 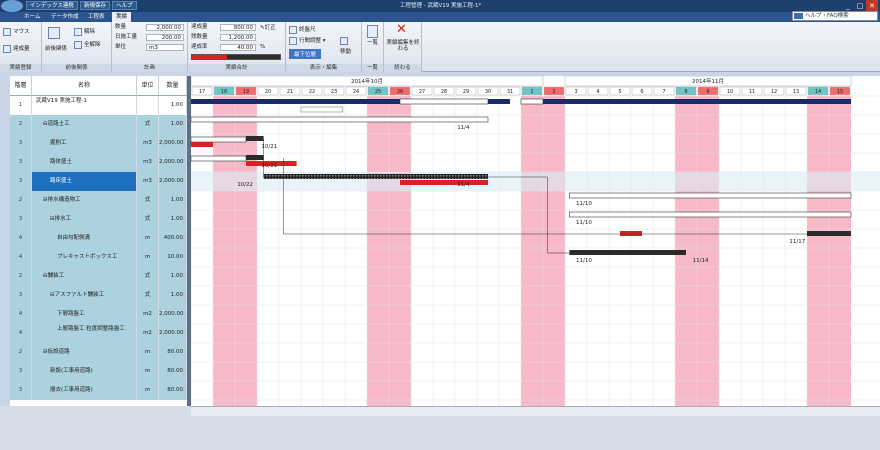 I want to click on col-header-qty: 数量, so click(x=173, y=86).